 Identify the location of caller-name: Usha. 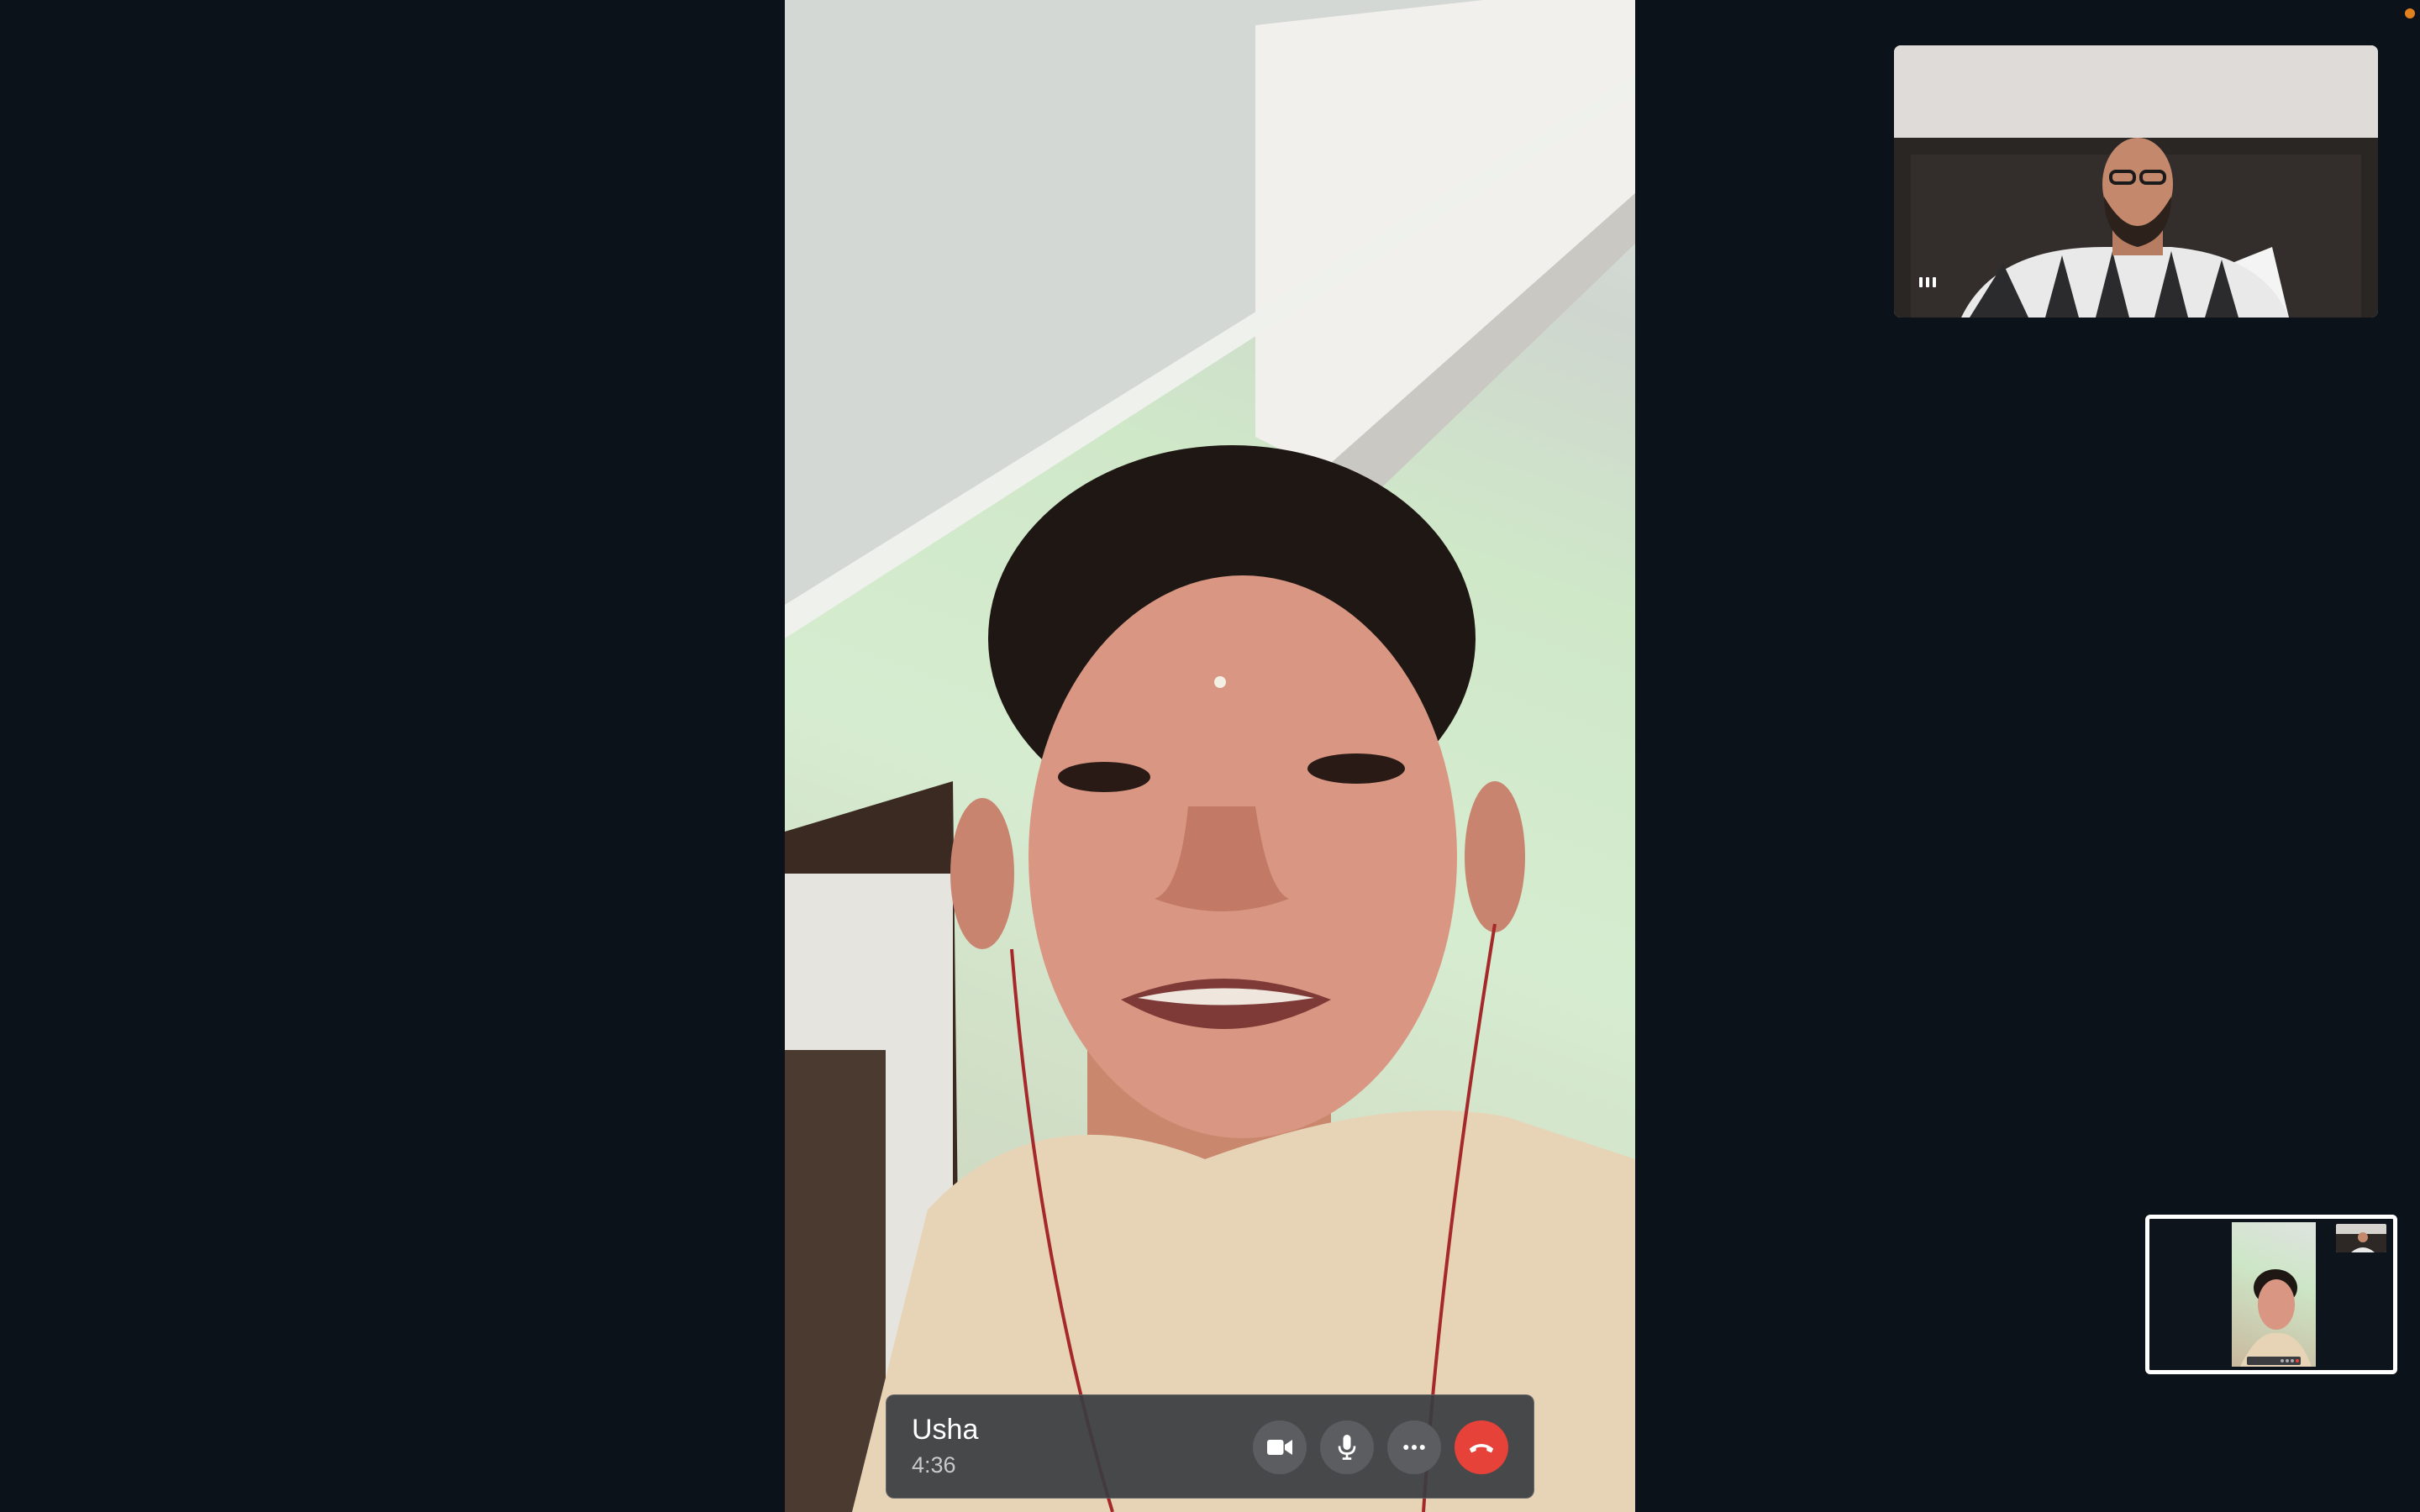
(945, 1430).